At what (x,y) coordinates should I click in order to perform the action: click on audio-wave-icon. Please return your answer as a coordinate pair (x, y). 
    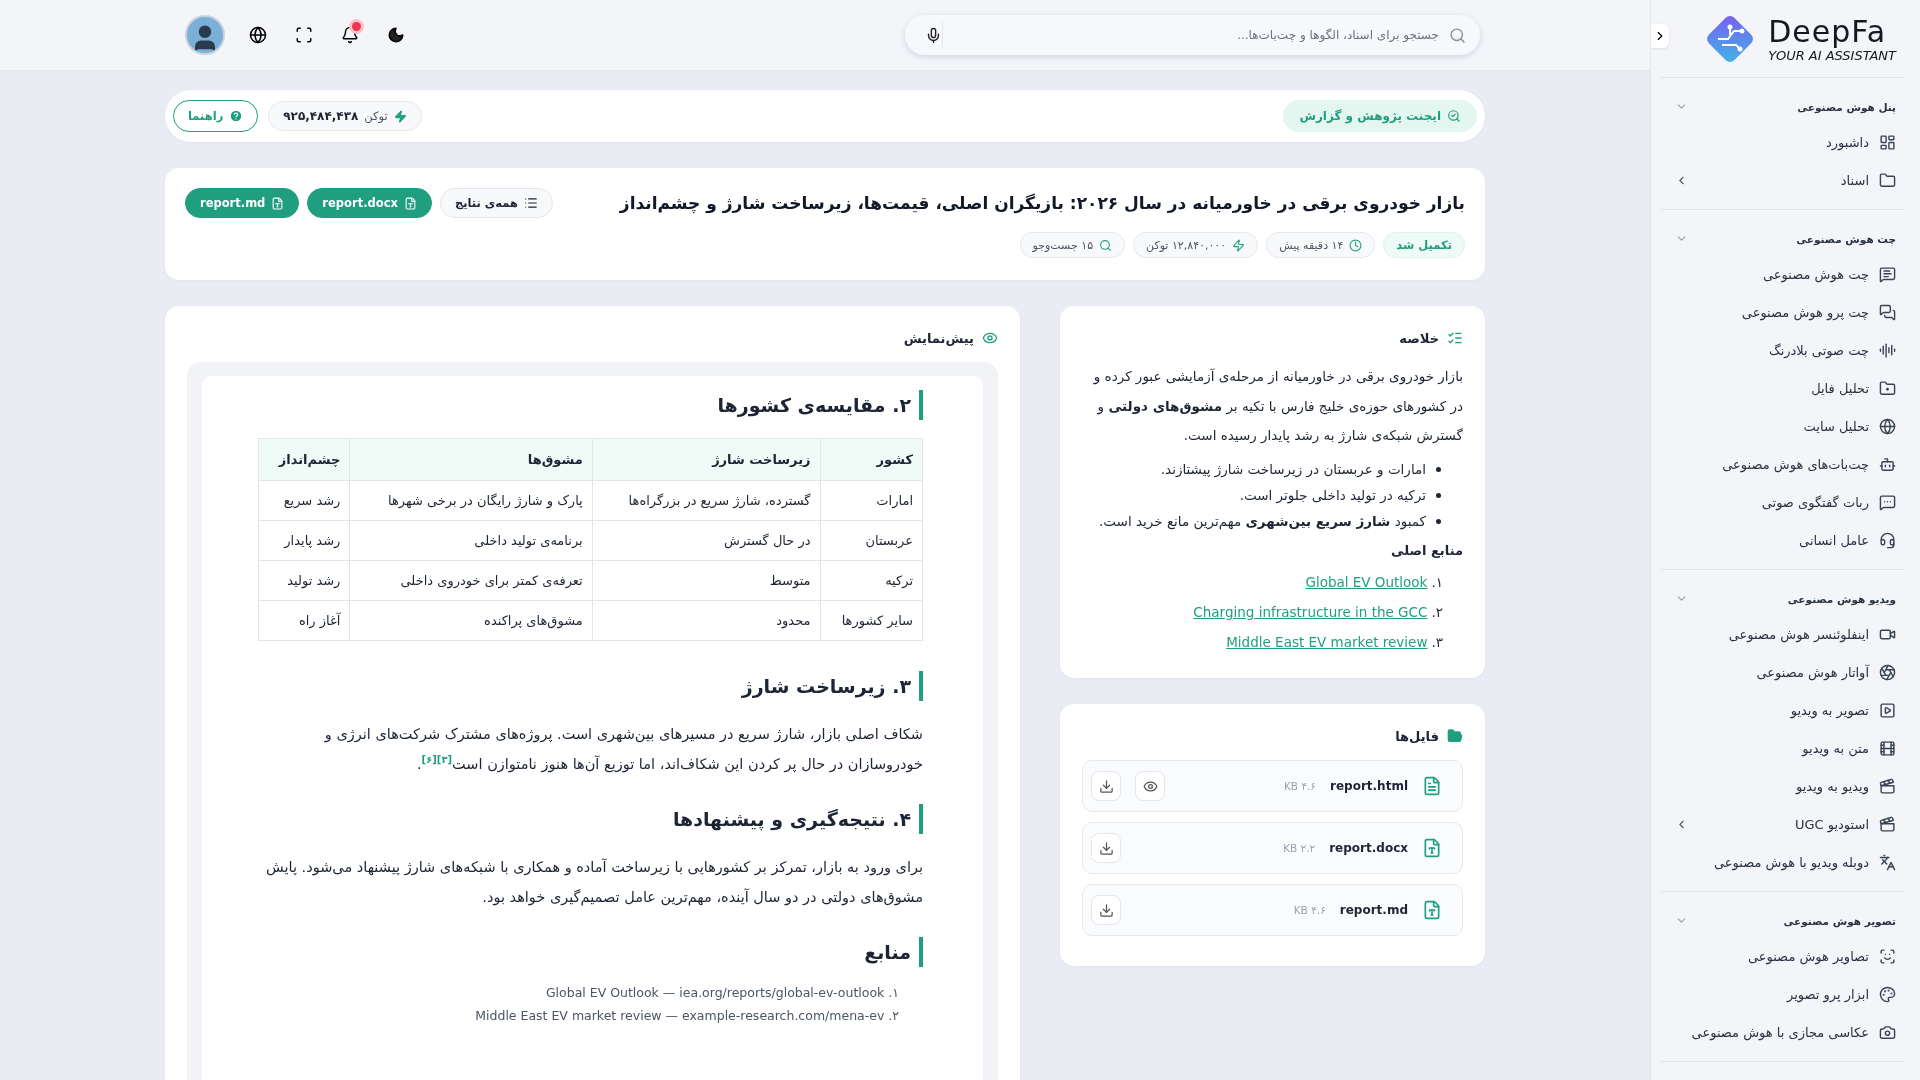
    Looking at the image, I should click on (1887, 350).